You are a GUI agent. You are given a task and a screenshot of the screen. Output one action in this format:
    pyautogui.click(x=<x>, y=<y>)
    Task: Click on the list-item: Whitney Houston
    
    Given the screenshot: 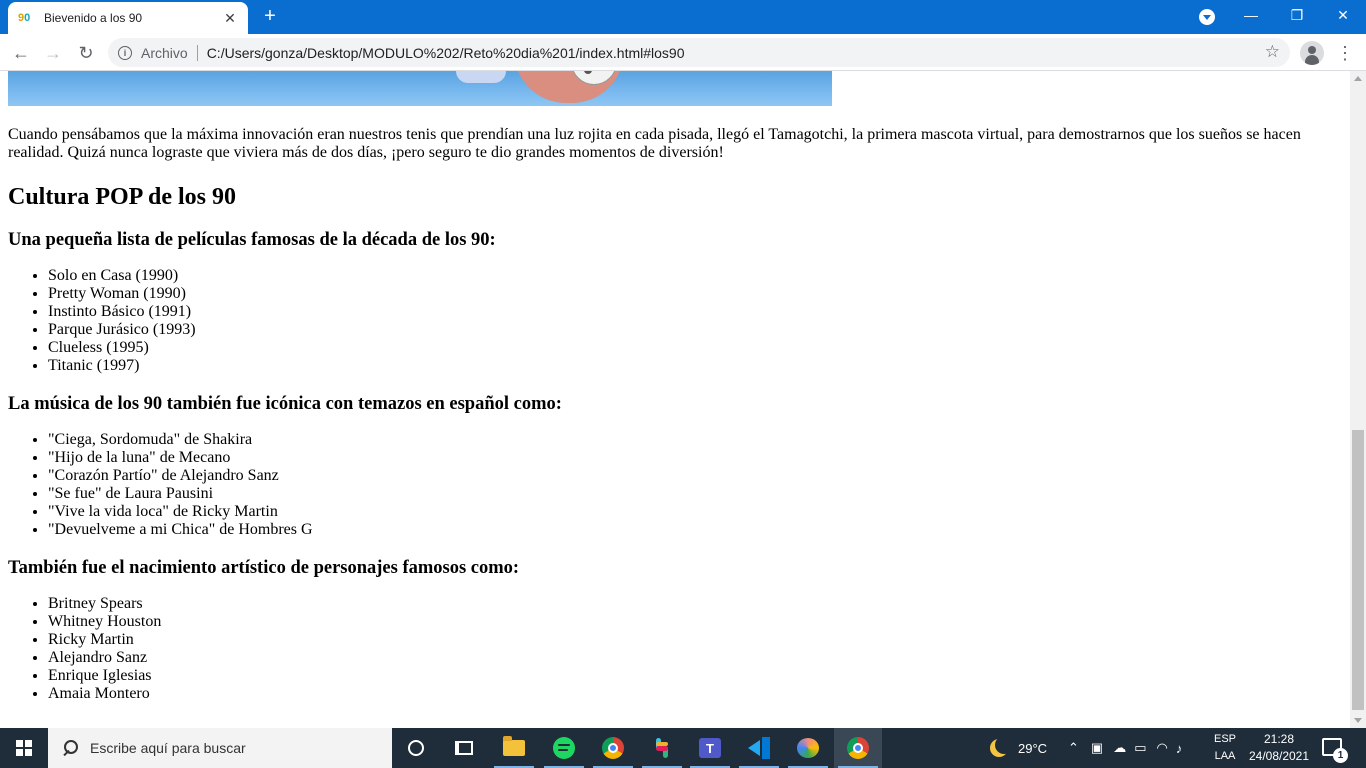 What is the action you would take?
    pyautogui.click(x=693, y=622)
    